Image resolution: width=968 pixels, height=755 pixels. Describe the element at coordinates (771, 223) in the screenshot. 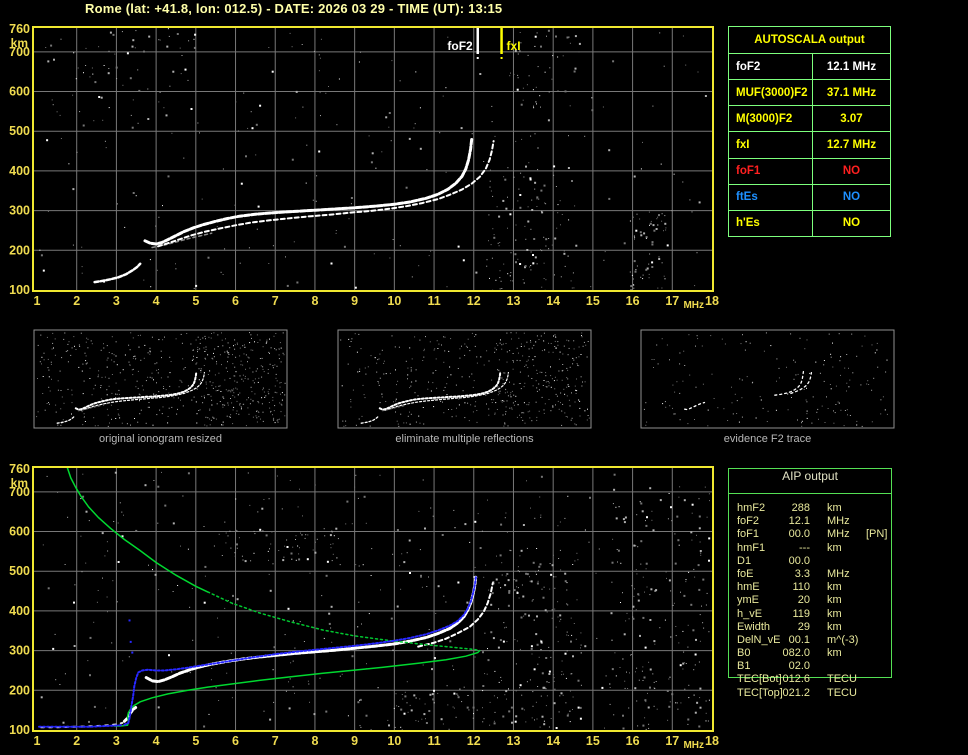

I see `autoscala-param-label: h'Es` at that location.